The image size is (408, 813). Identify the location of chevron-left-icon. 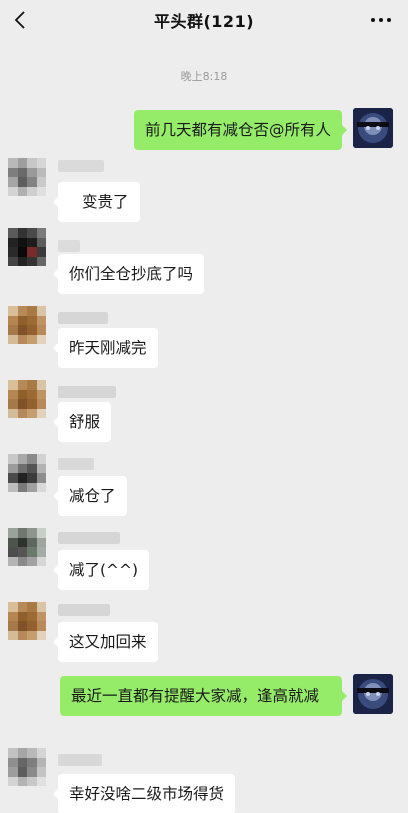
(19, 20).